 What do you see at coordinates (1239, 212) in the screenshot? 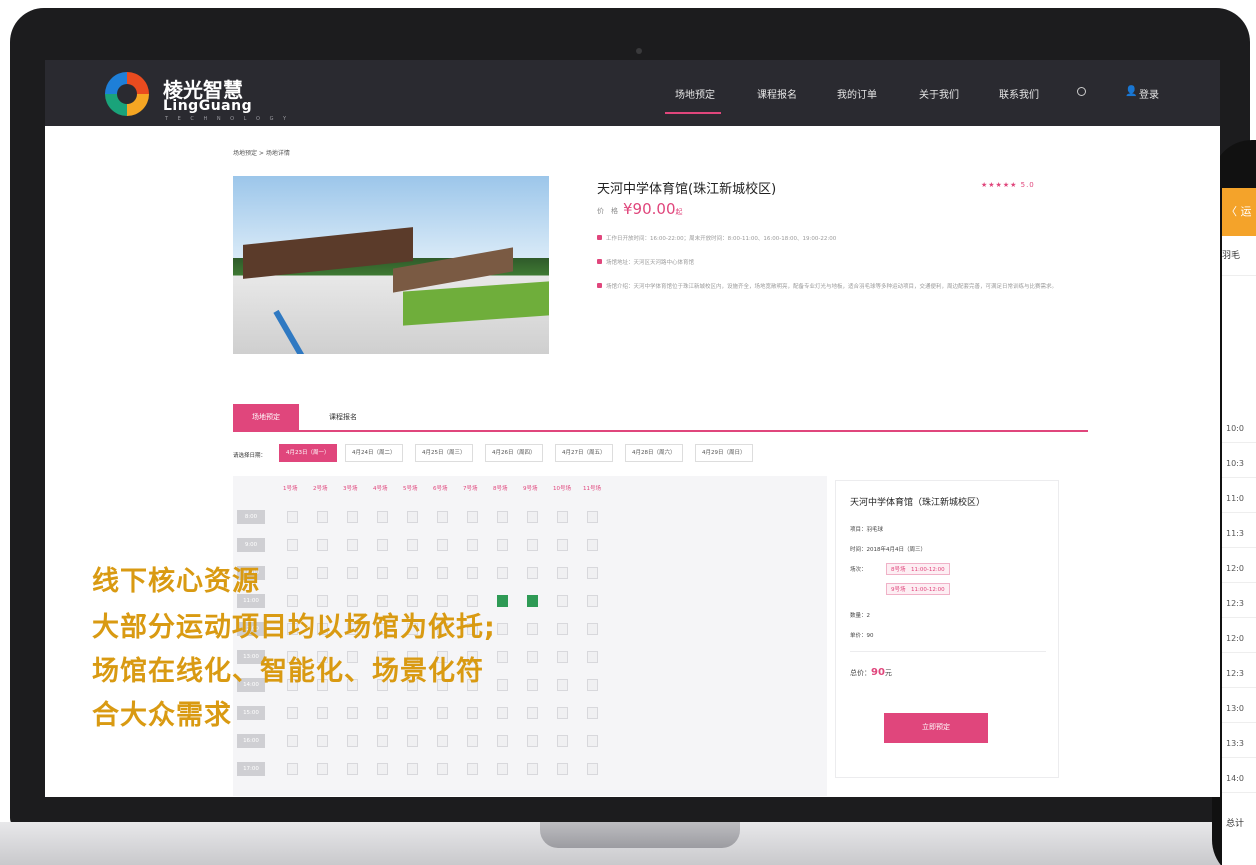
I see `phone-header: 〈 运` at bounding box center [1239, 212].